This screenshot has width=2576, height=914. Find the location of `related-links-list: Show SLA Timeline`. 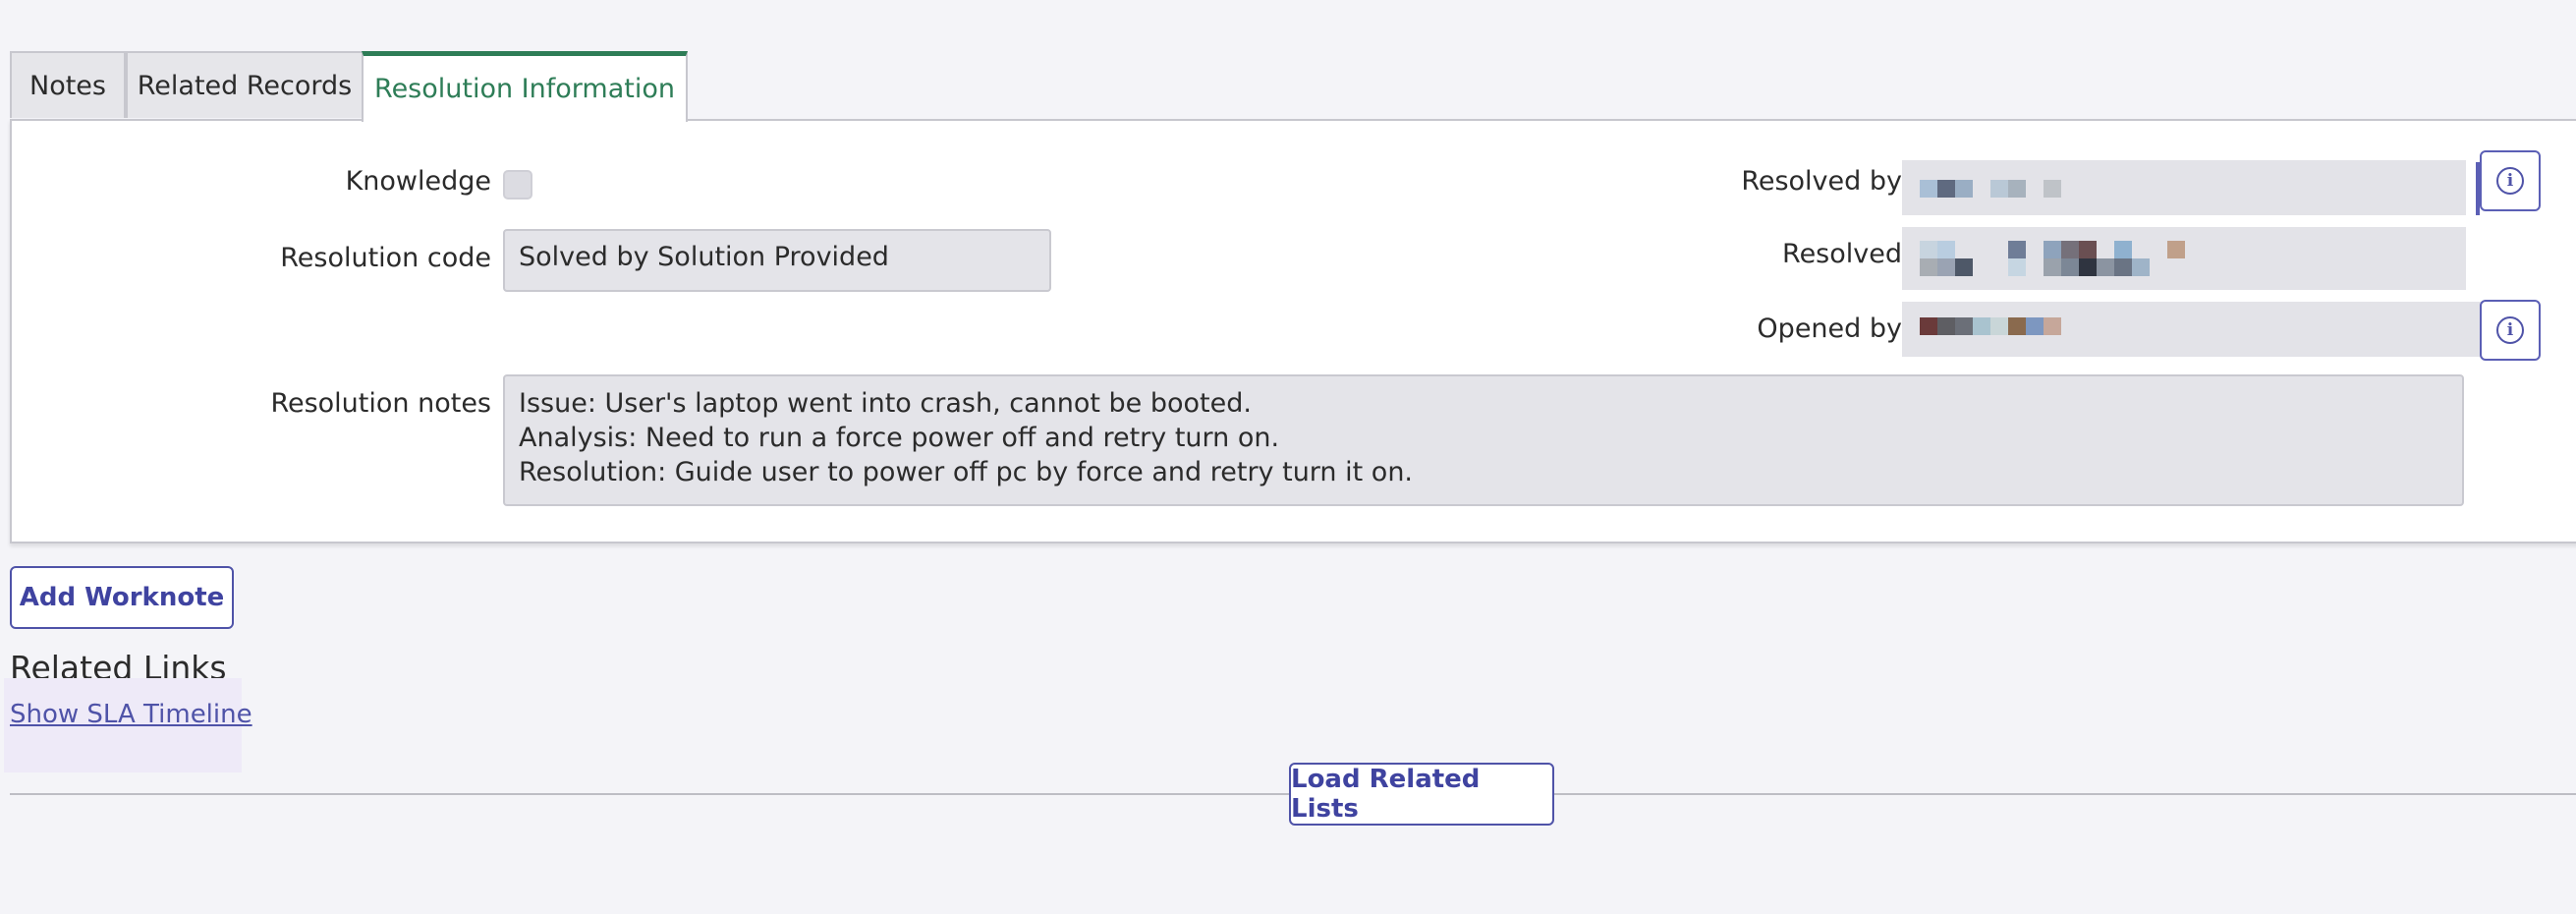

related-links-list: Show SLA Timeline is located at coordinates (128, 725).